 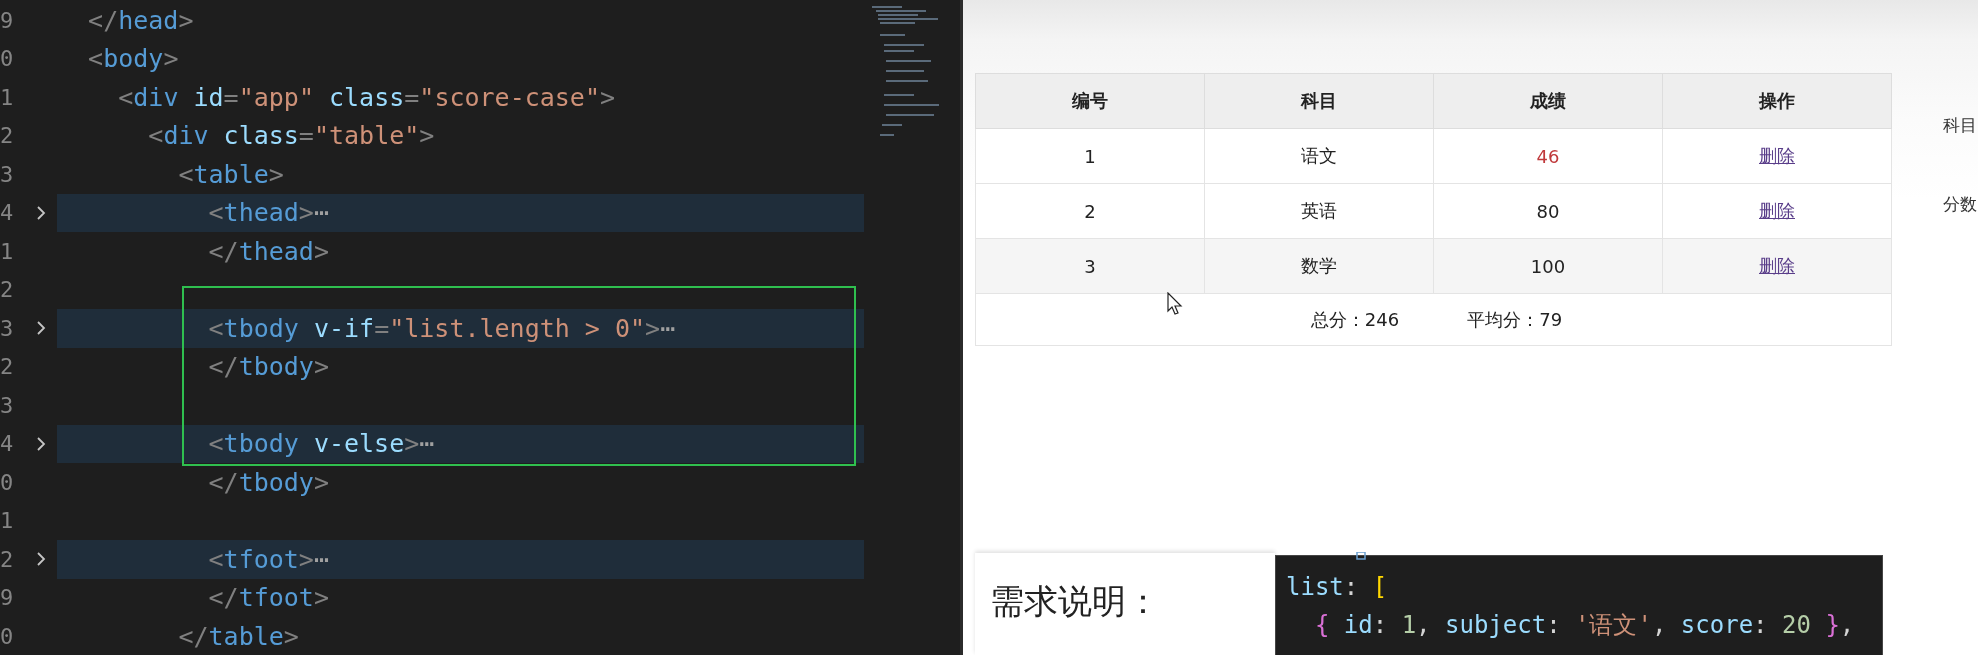 I want to click on table-cell: 1, so click(x=1090, y=156).